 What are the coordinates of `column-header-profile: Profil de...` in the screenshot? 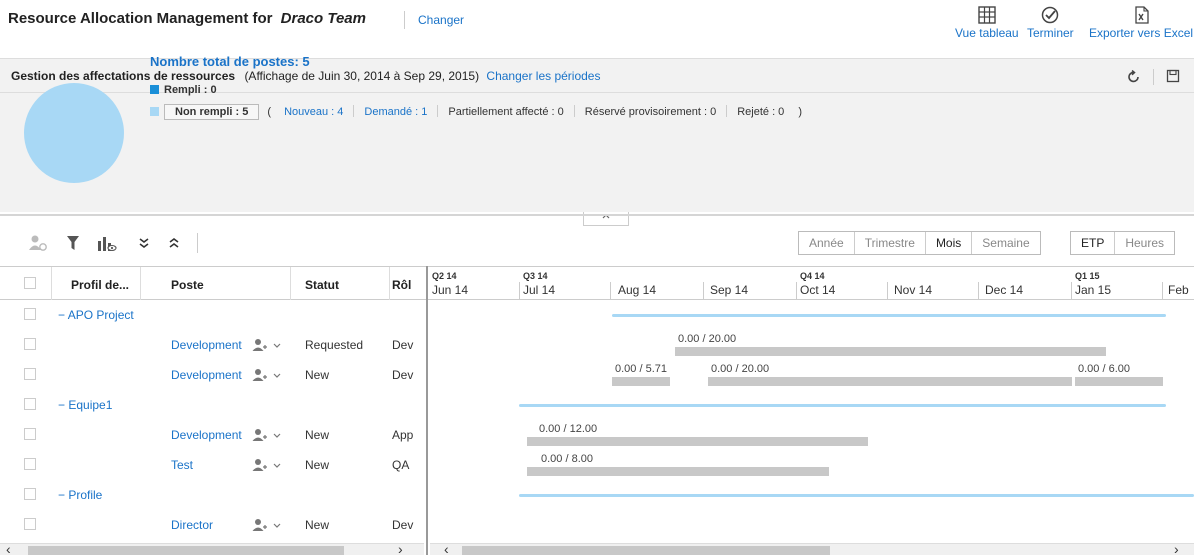 It's located at (100, 285).